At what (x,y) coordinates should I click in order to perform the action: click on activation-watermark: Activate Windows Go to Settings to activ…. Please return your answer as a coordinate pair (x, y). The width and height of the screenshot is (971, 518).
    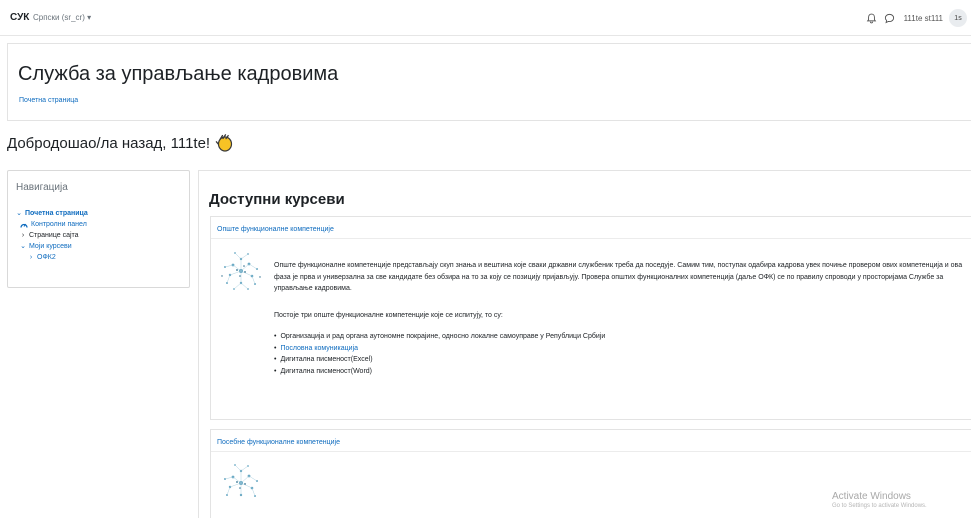
    Looking at the image, I should click on (879, 500).